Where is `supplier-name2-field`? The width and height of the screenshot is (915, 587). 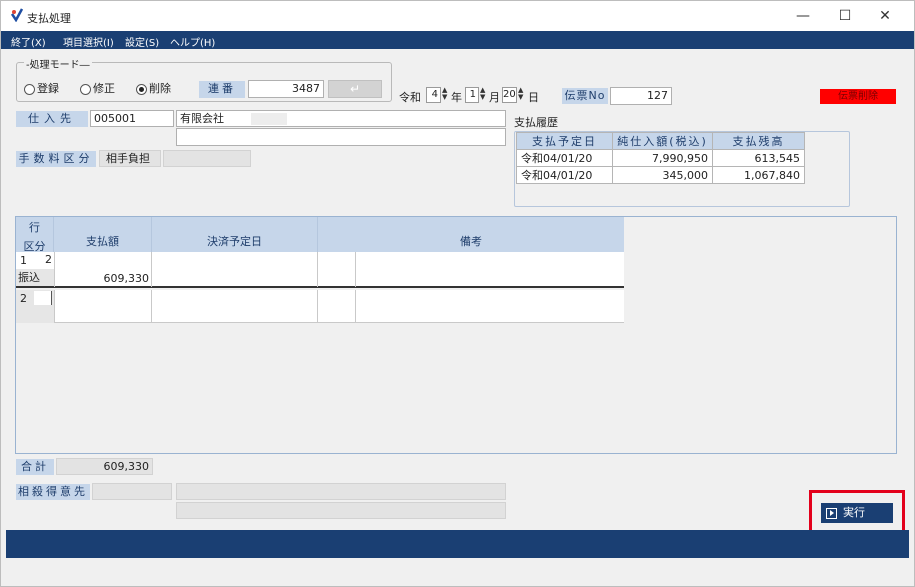 supplier-name2-field is located at coordinates (341, 137).